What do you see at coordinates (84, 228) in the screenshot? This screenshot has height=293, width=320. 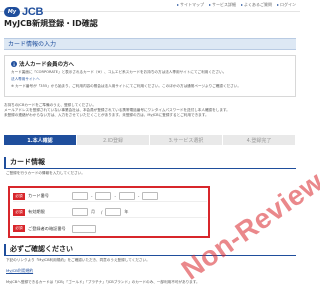 I see `pin-field` at bounding box center [84, 228].